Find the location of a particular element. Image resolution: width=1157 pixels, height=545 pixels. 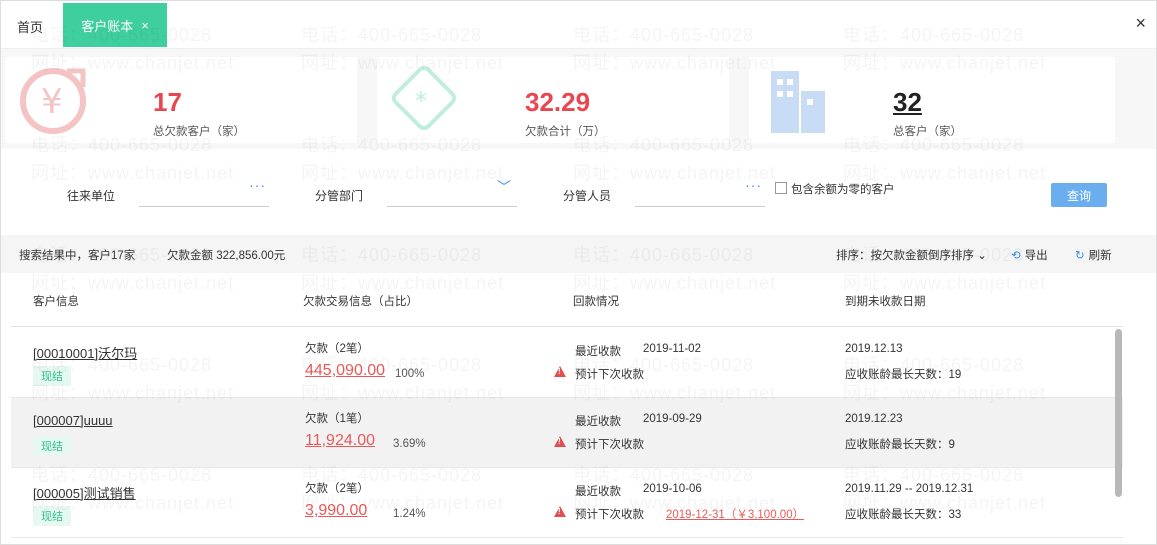

include-zero-label: 包含余额为零的客户 is located at coordinates (843, 190).